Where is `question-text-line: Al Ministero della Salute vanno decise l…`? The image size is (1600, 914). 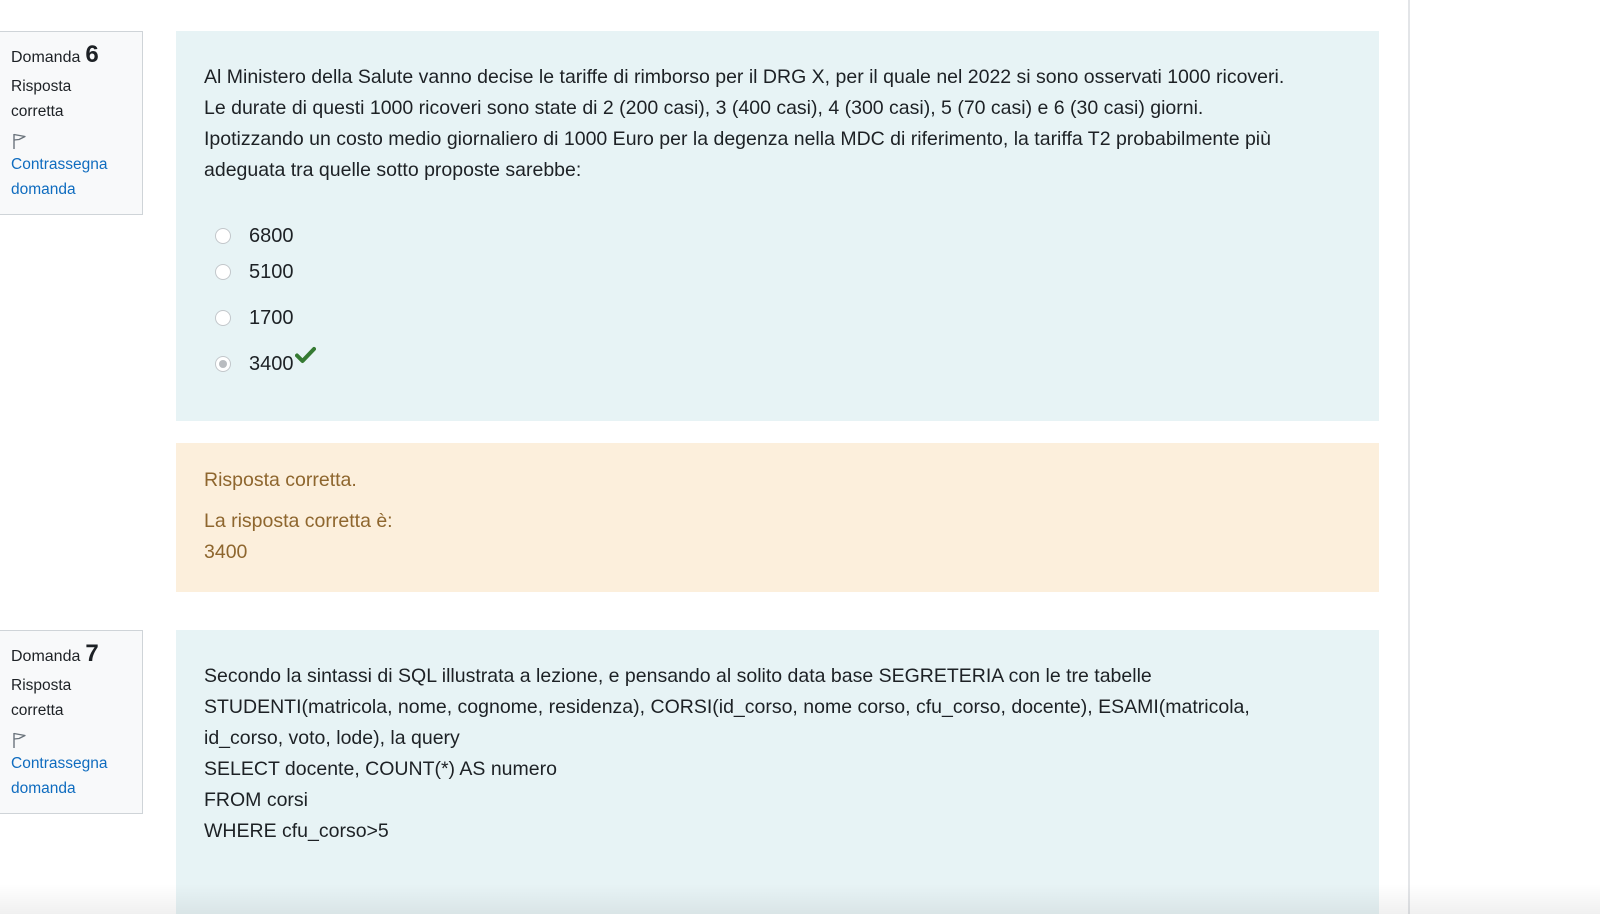
question-text-line: Al Ministero della Salute vanno decise l… is located at coordinates (744, 77).